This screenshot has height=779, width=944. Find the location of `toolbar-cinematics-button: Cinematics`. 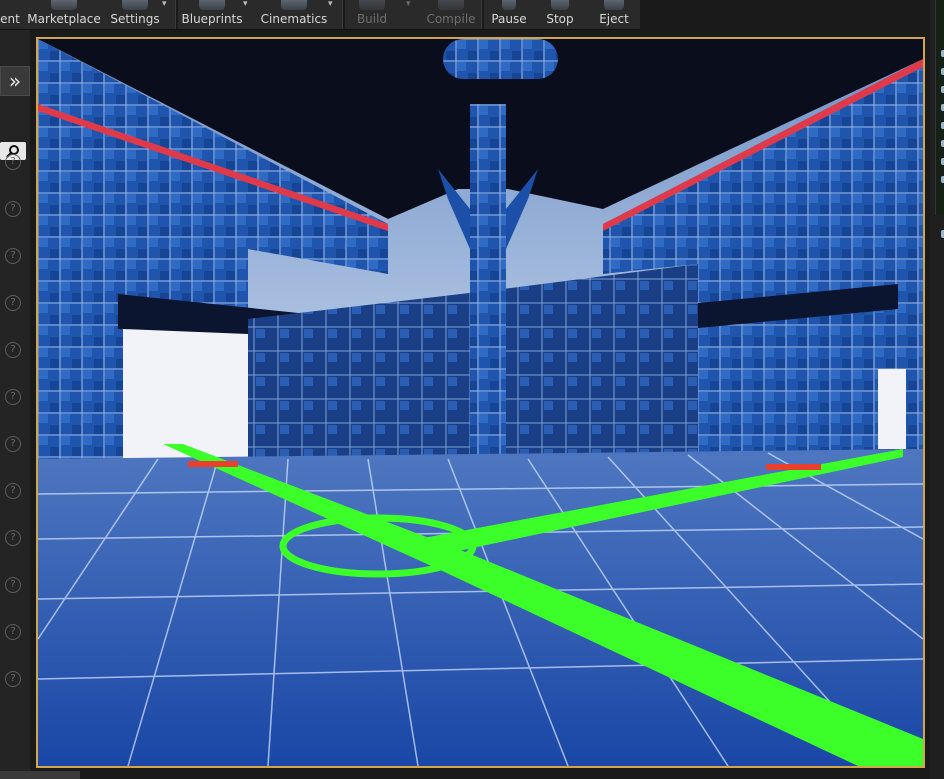

toolbar-cinematics-button: Cinematics is located at coordinates (294, 14).